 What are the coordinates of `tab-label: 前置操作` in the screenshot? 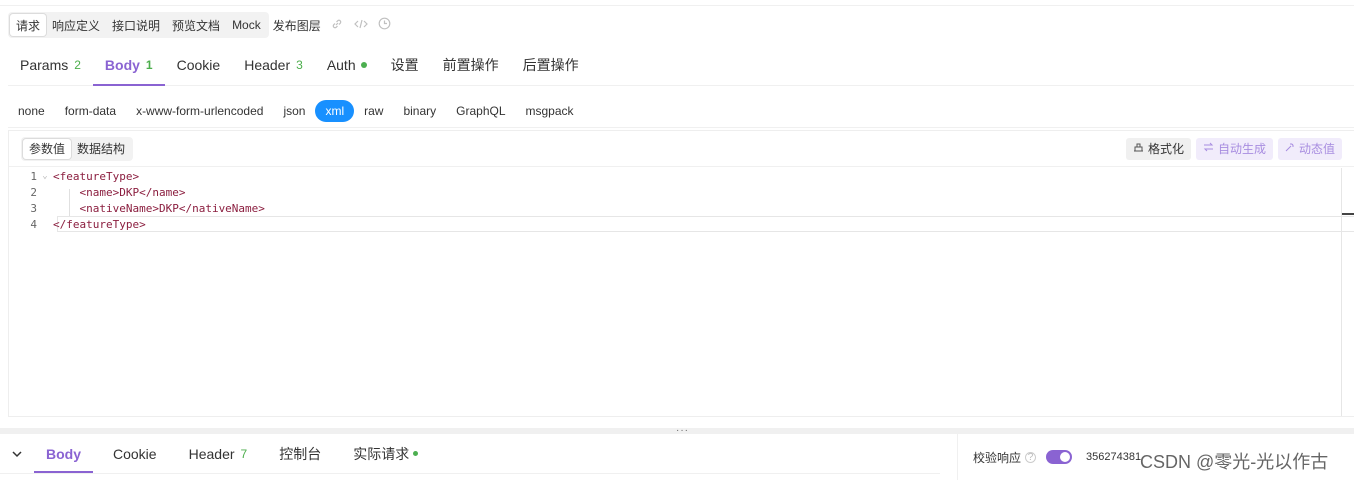 It's located at (470, 65).